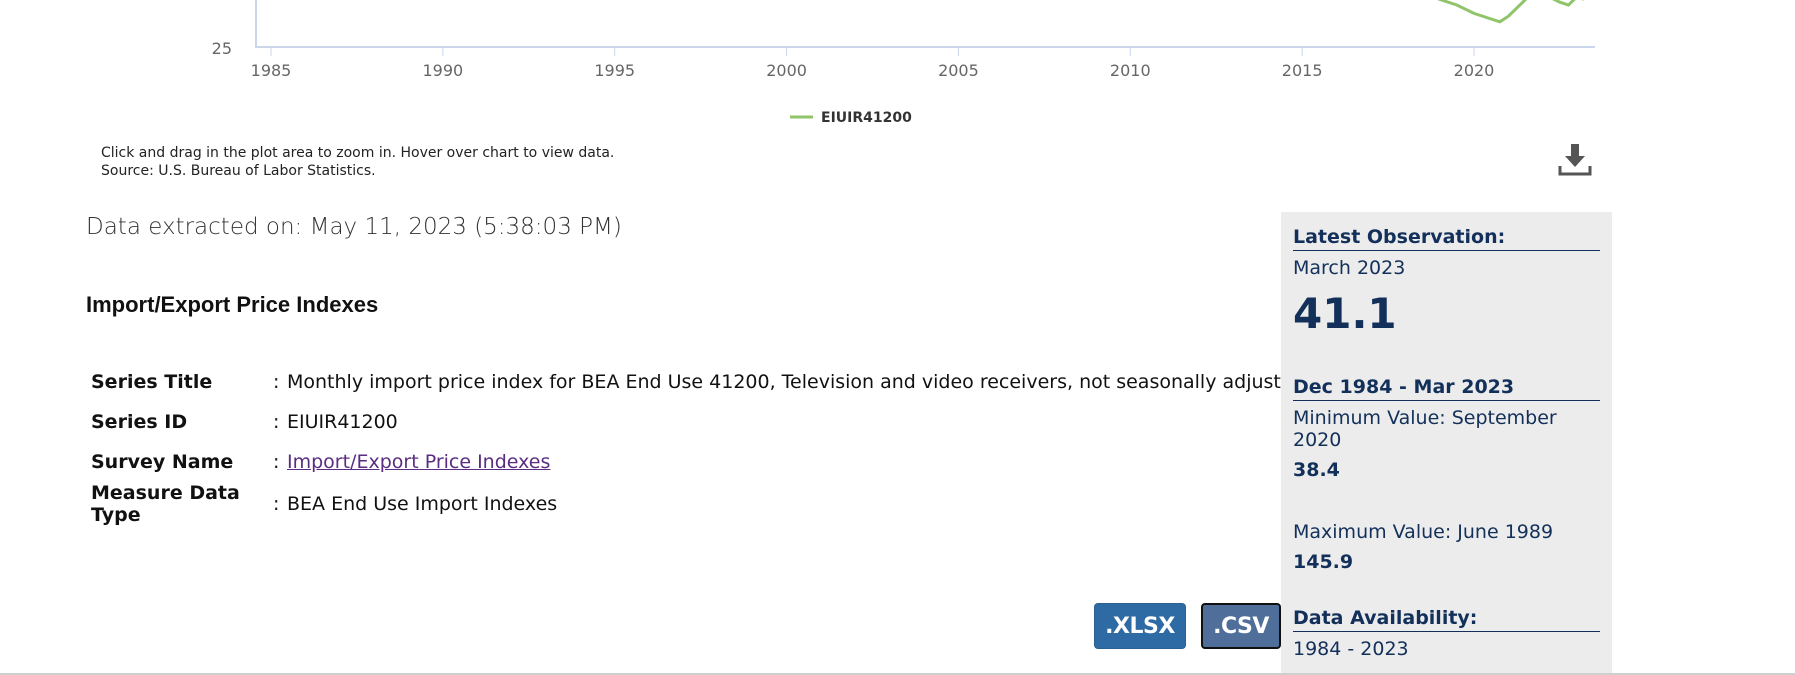  I want to click on xlsx-download-button: .XLSX, so click(1140, 626).